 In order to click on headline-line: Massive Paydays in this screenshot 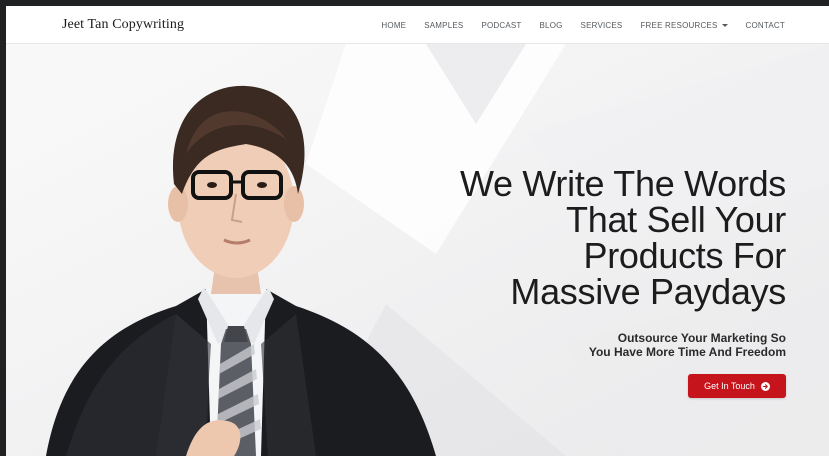, I will do `click(648, 291)`.